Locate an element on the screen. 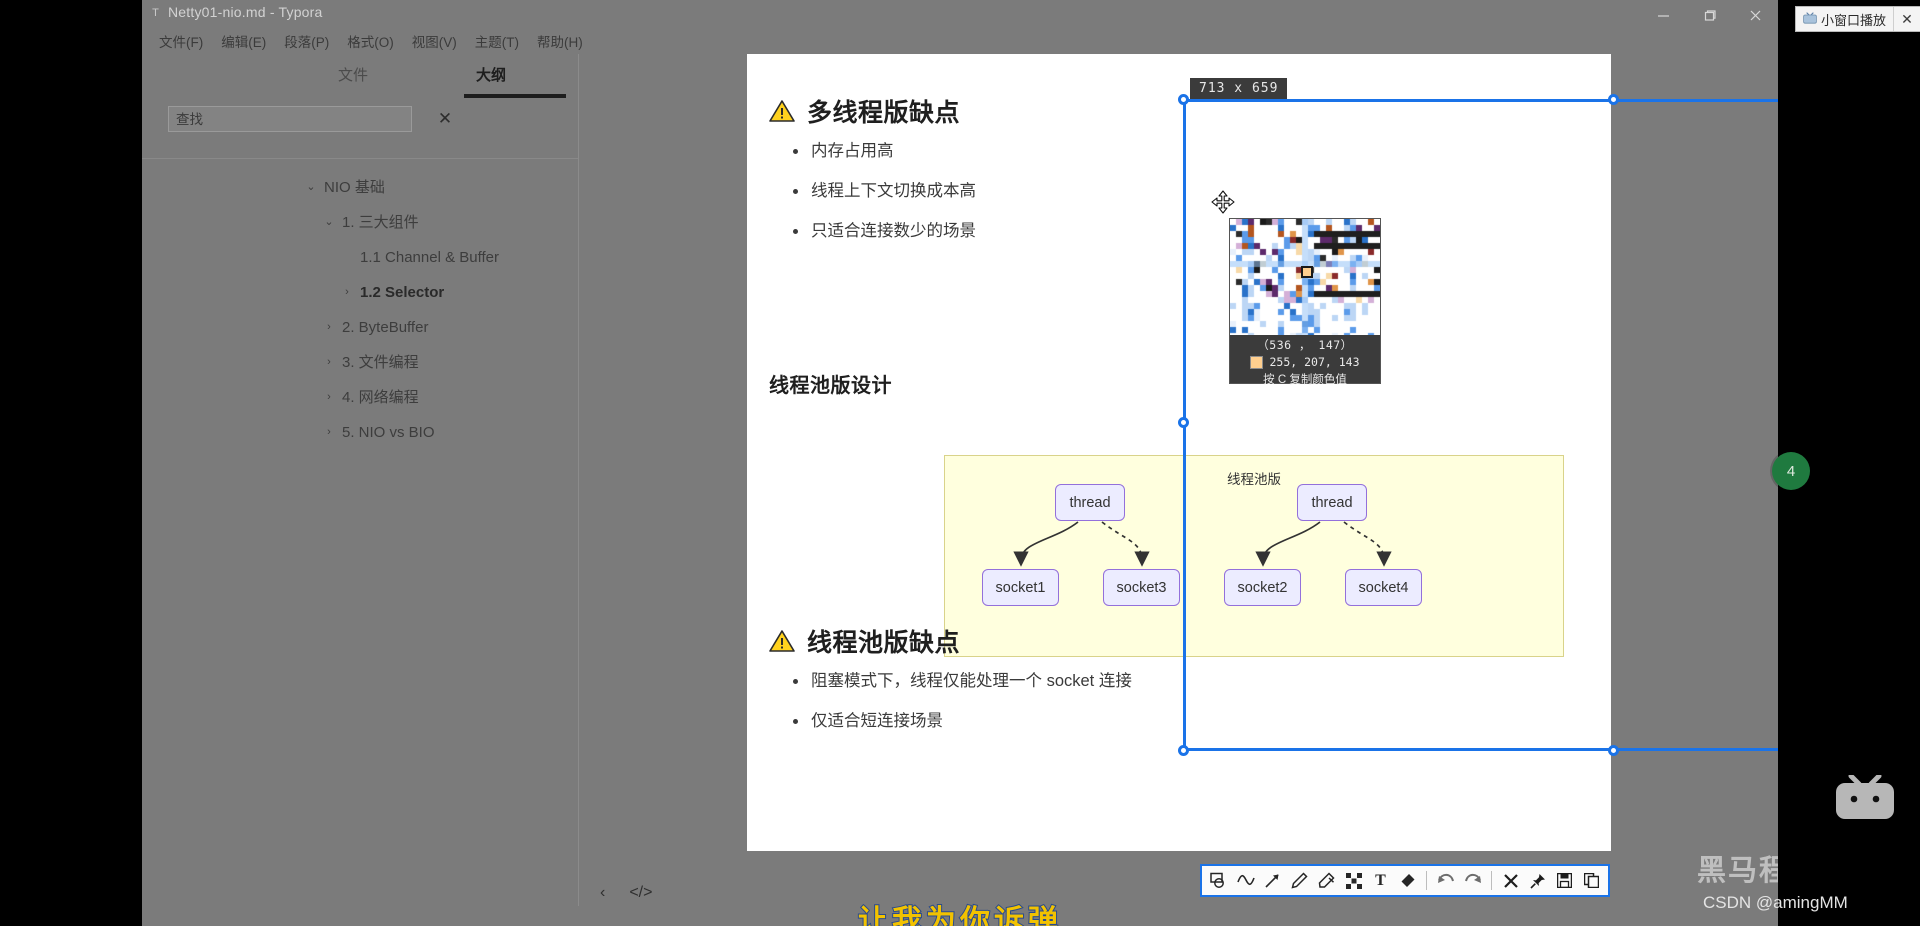 This screenshot has width=1920, height=926. menu-format: 格式(O) is located at coordinates (370, 41).